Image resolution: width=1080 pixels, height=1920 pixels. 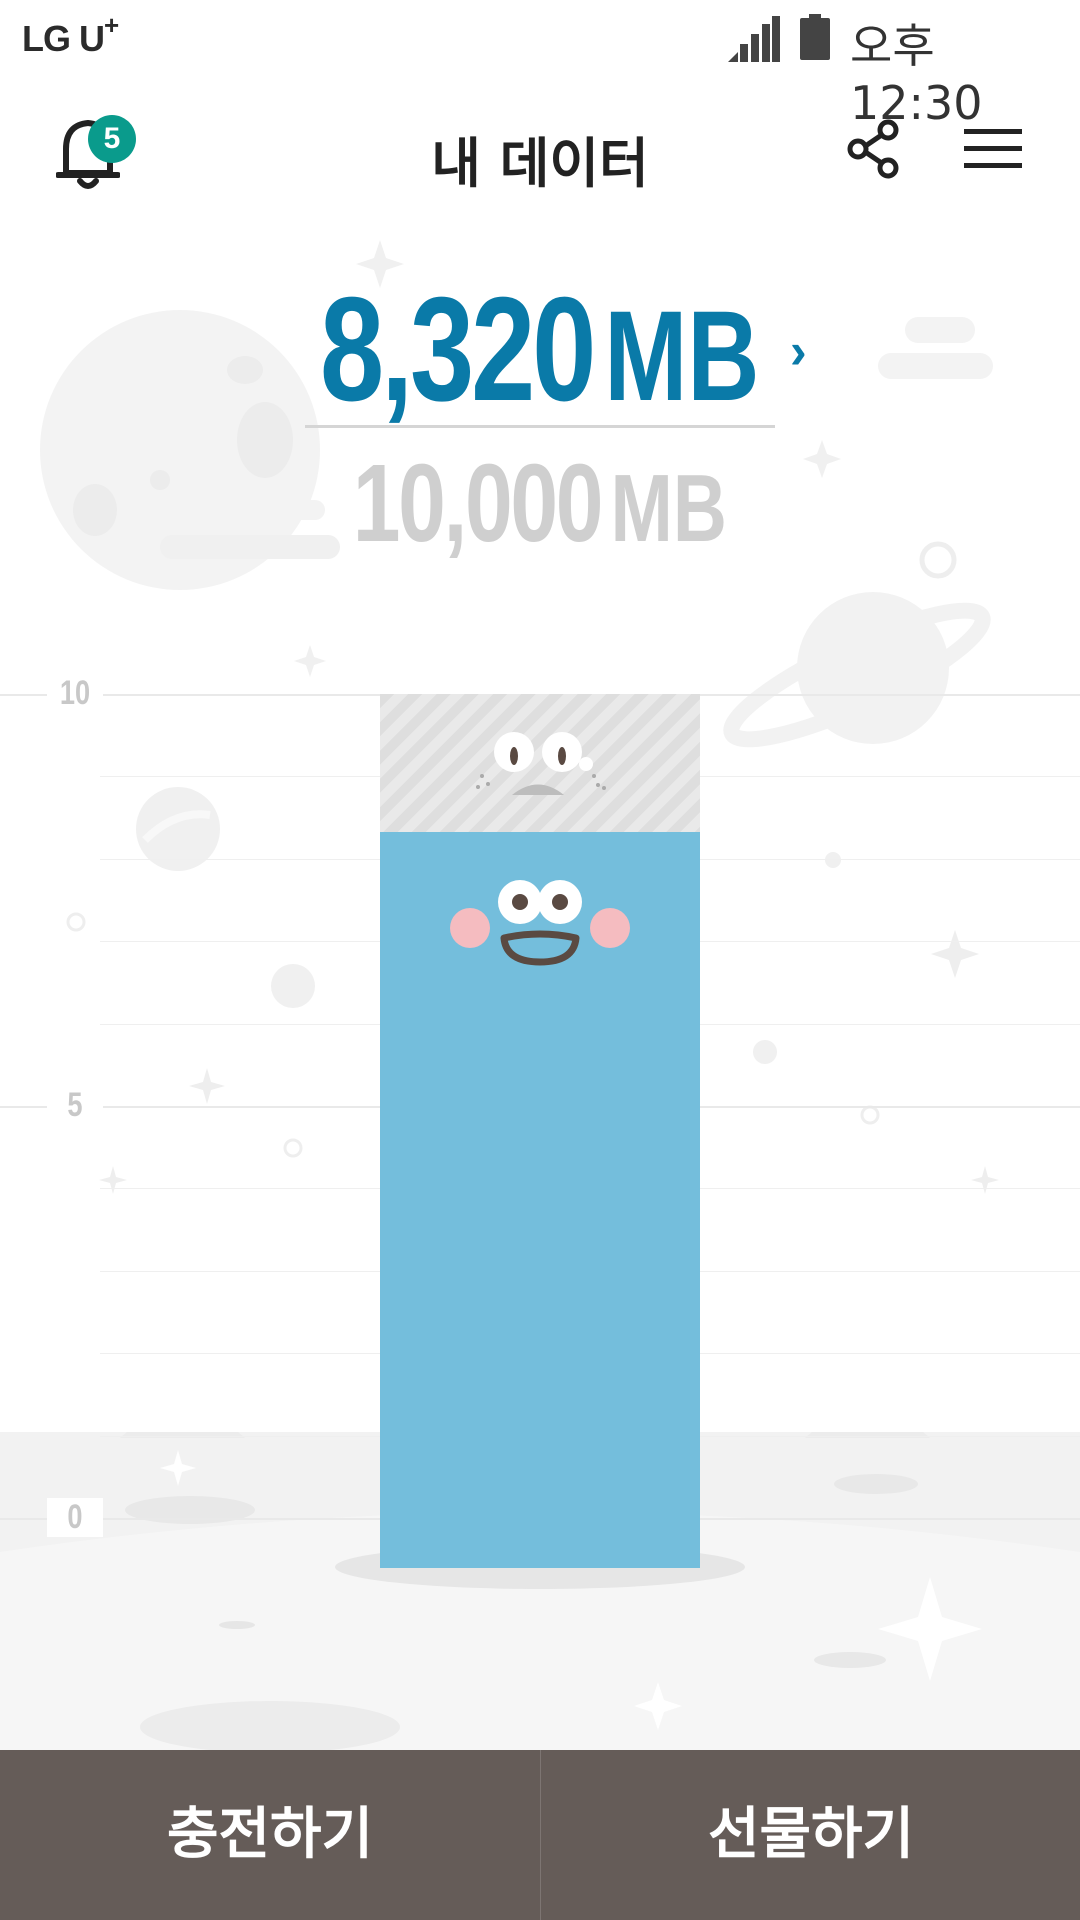 I want to click on total-data-value: 10,000, so click(x=478, y=503).